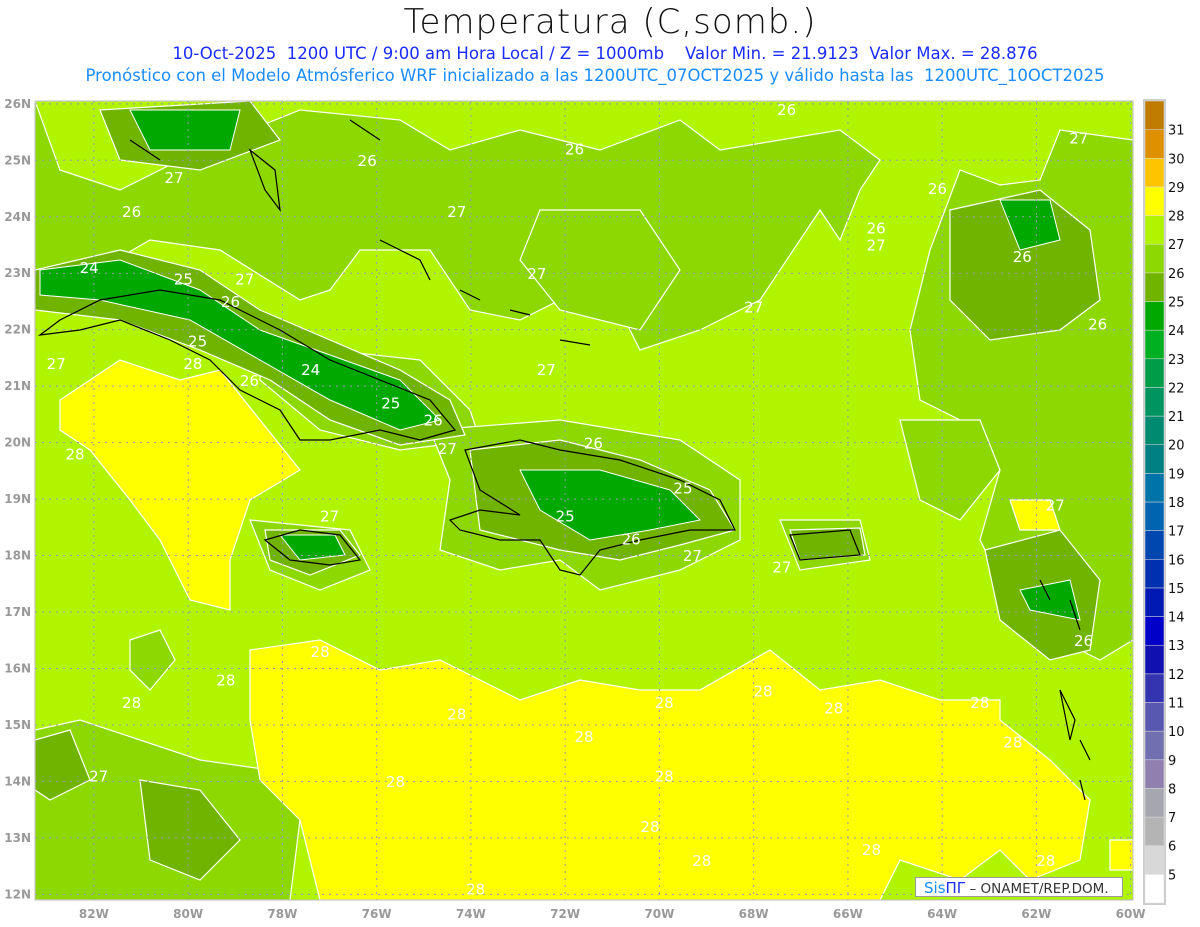 This screenshot has height=927, width=1200. I want to click on colorbar-label: 30, so click(1176, 159).